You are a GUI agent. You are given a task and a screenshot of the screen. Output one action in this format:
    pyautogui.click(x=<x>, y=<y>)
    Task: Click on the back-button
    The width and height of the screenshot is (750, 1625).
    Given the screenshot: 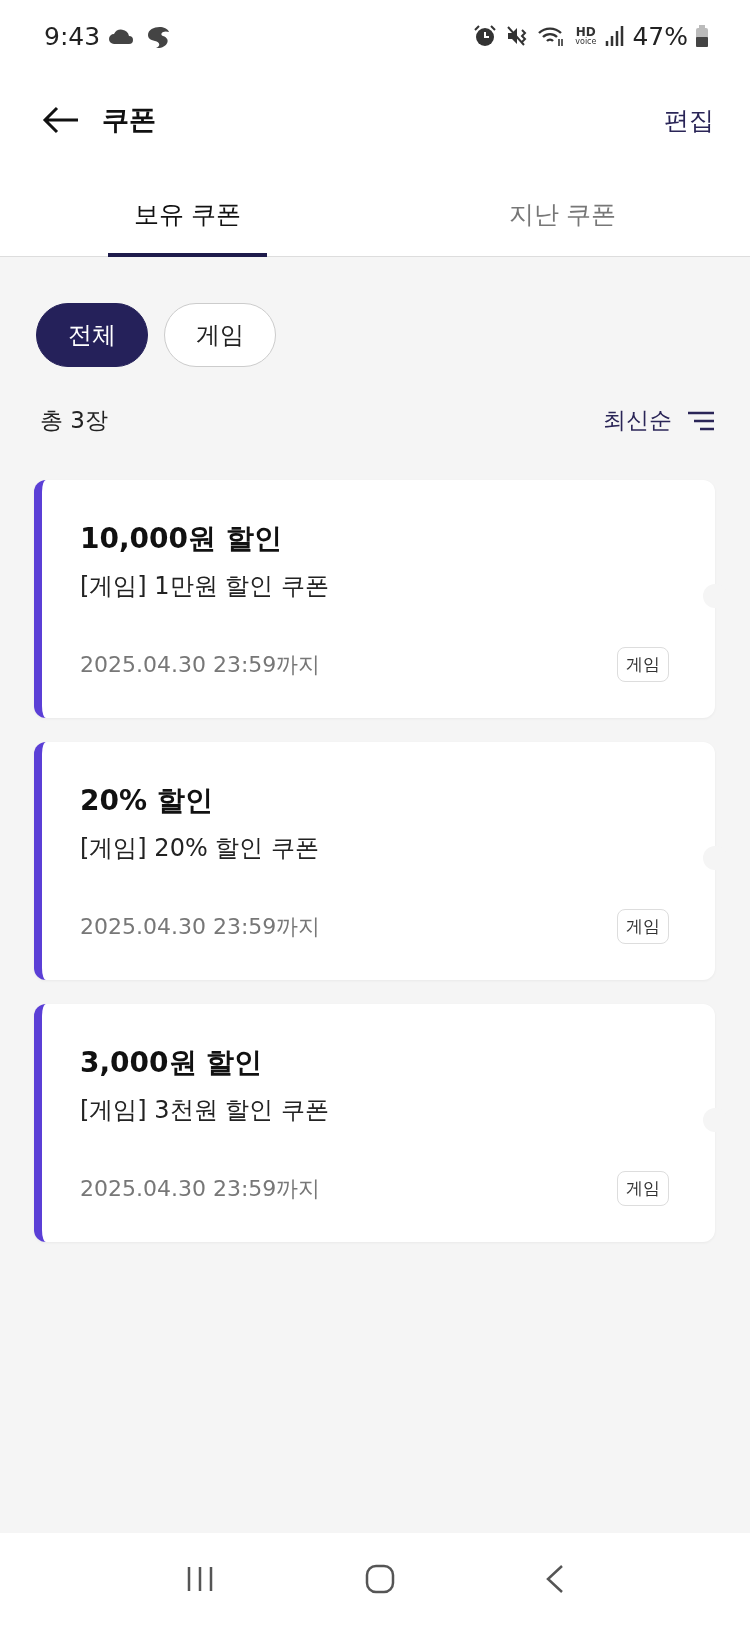 What is the action you would take?
    pyautogui.click(x=61, y=120)
    